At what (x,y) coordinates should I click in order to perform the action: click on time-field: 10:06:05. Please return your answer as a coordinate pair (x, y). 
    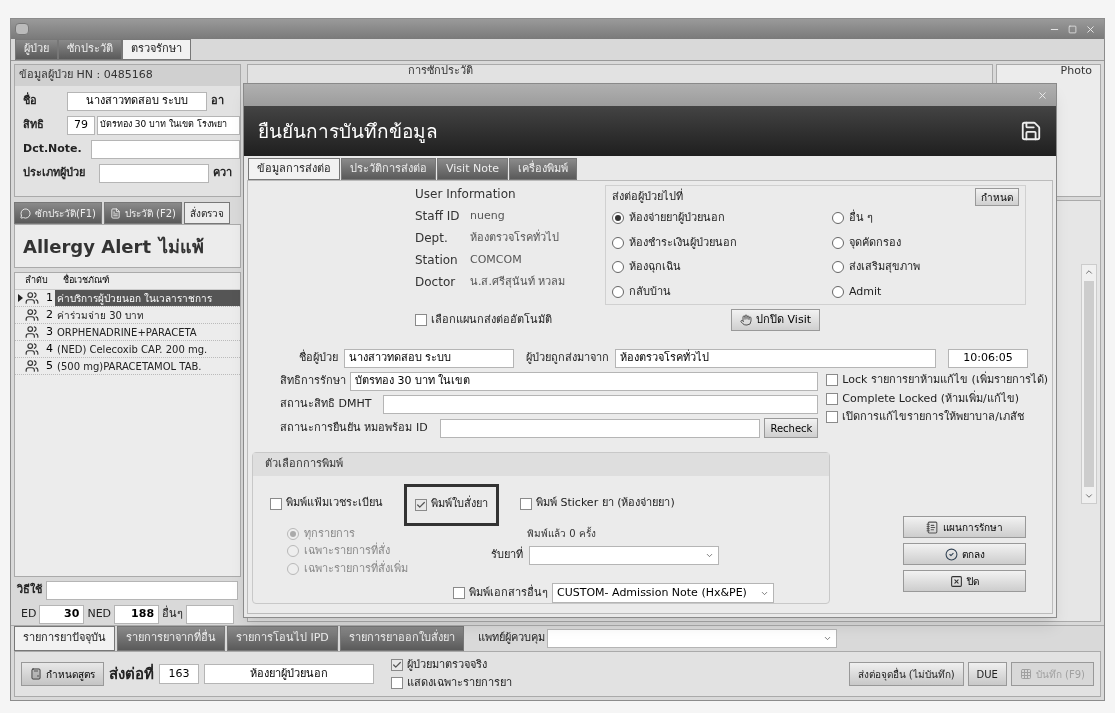
    Looking at the image, I should click on (988, 358).